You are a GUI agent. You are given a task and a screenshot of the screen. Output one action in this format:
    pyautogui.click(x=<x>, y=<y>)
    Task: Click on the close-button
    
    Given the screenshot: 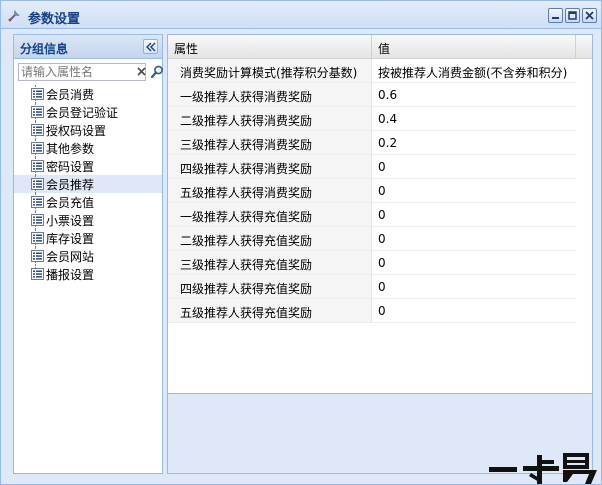 What is the action you would take?
    pyautogui.click(x=589, y=15)
    